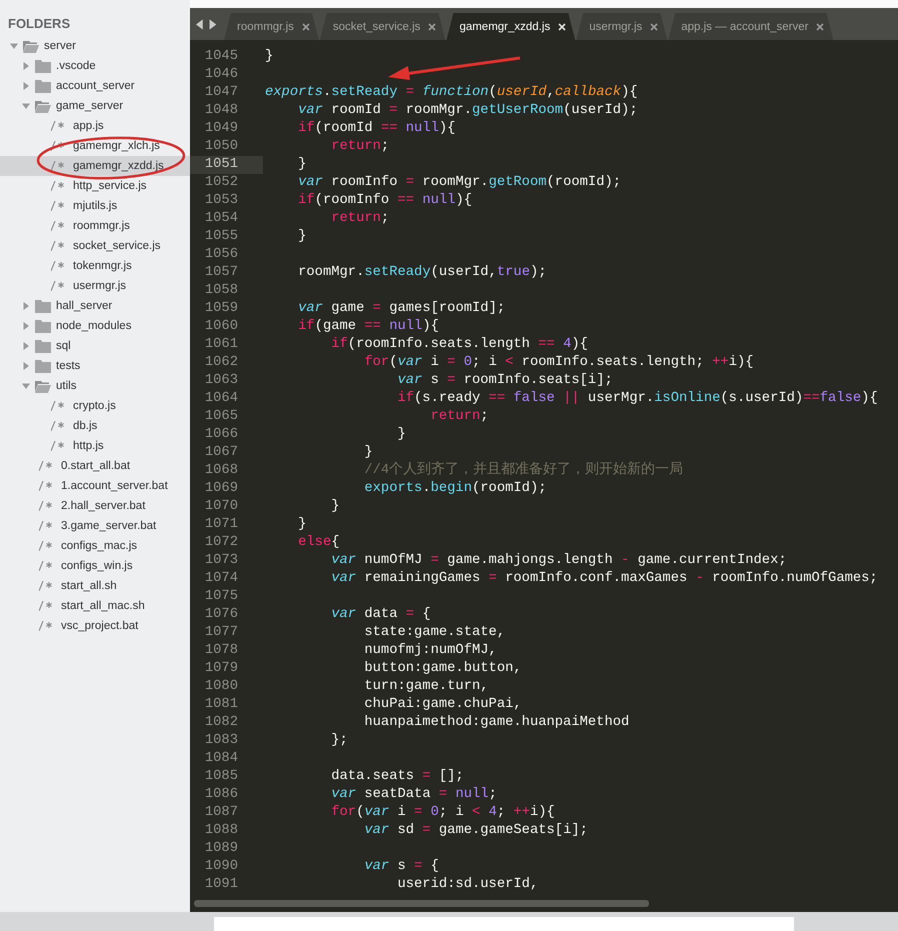 Image resolution: width=898 pixels, height=931 pixels. Describe the element at coordinates (95, 306) in the screenshot. I see `folder-item: hall_server` at that location.